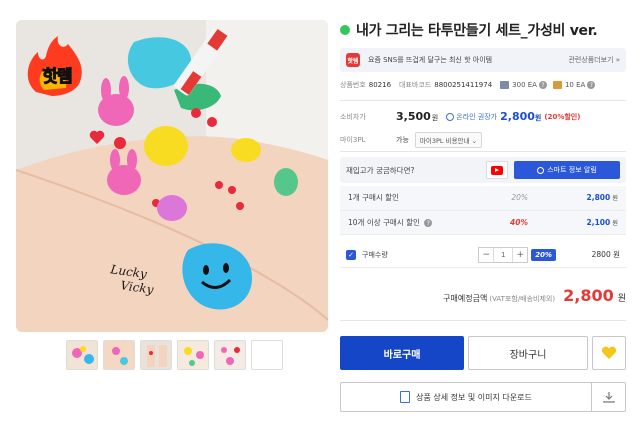  What do you see at coordinates (505, 85) in the screenshot?
I see `box-icon` at bounding box center [505, 85].